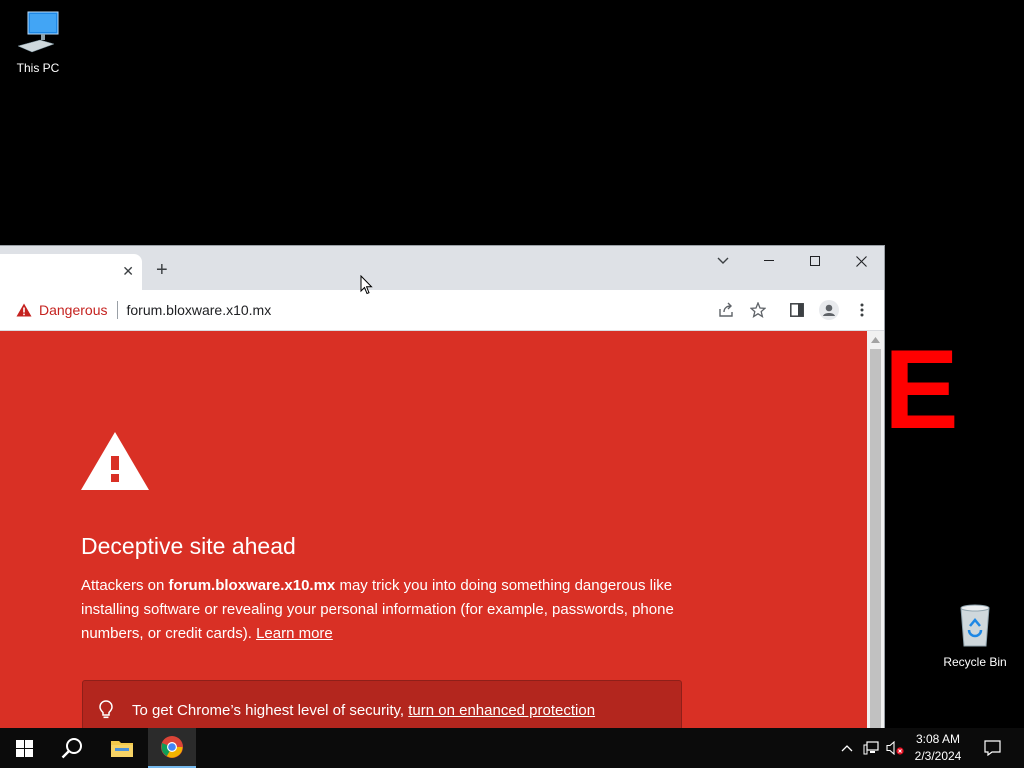 The width and height of the screenshot is (1024, 768). I want to click on desktop-icon-this-pc: This PC, so click(38, 42).